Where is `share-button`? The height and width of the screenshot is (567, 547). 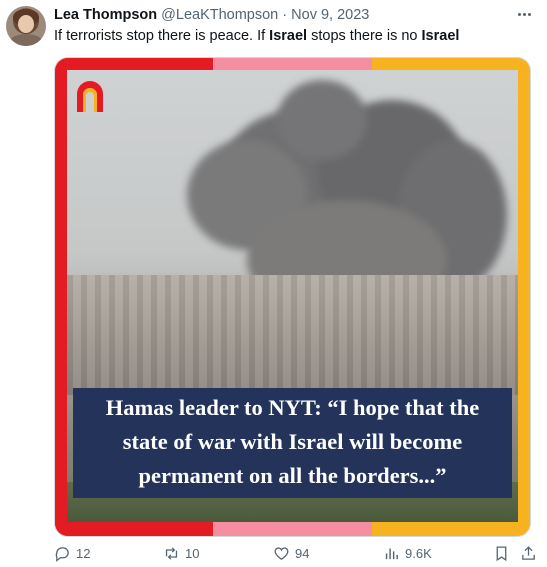
share-button is located at coordinates (528, 553).